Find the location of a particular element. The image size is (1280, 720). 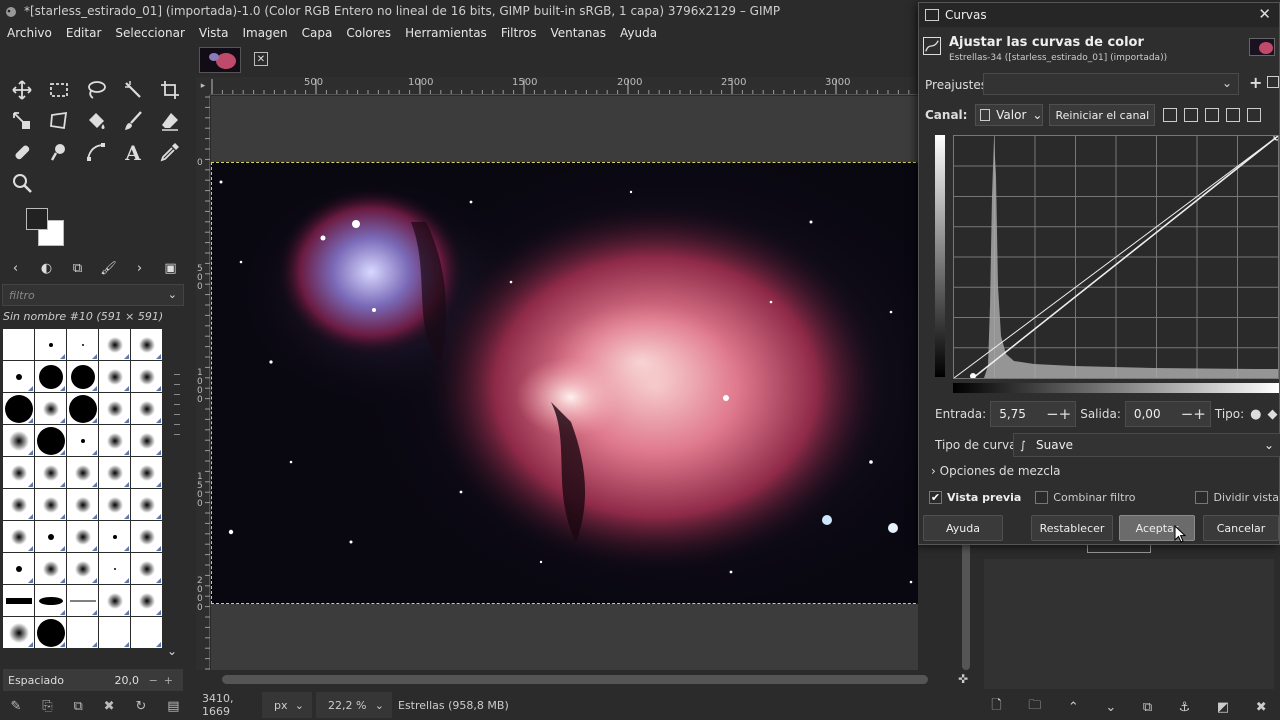

zoom-select: 22,2 % ⌄ is located at coordinates (354, 705).